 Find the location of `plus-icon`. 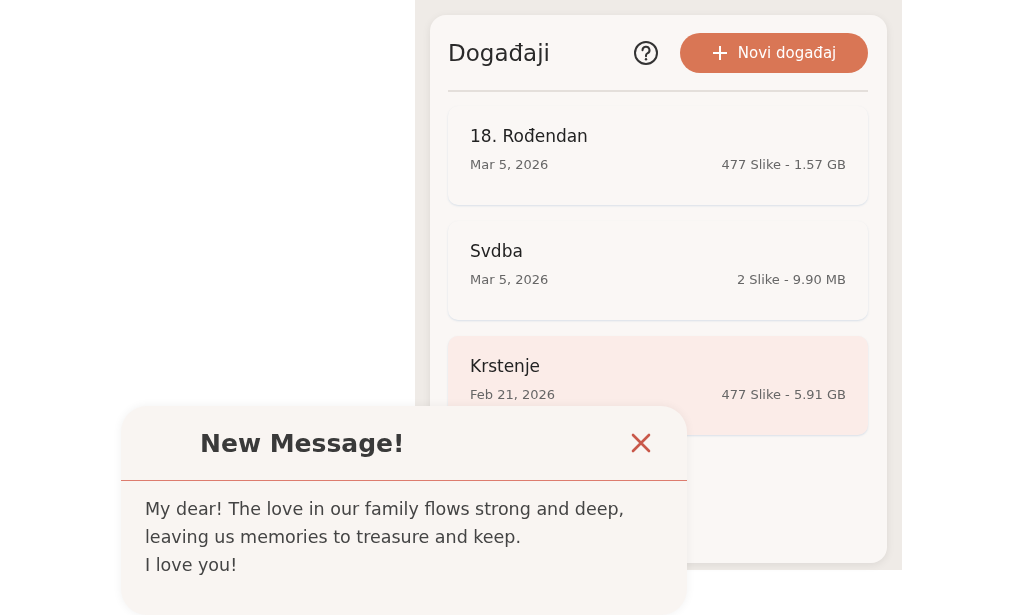

plus-icon is located at coordinates (719, 53).